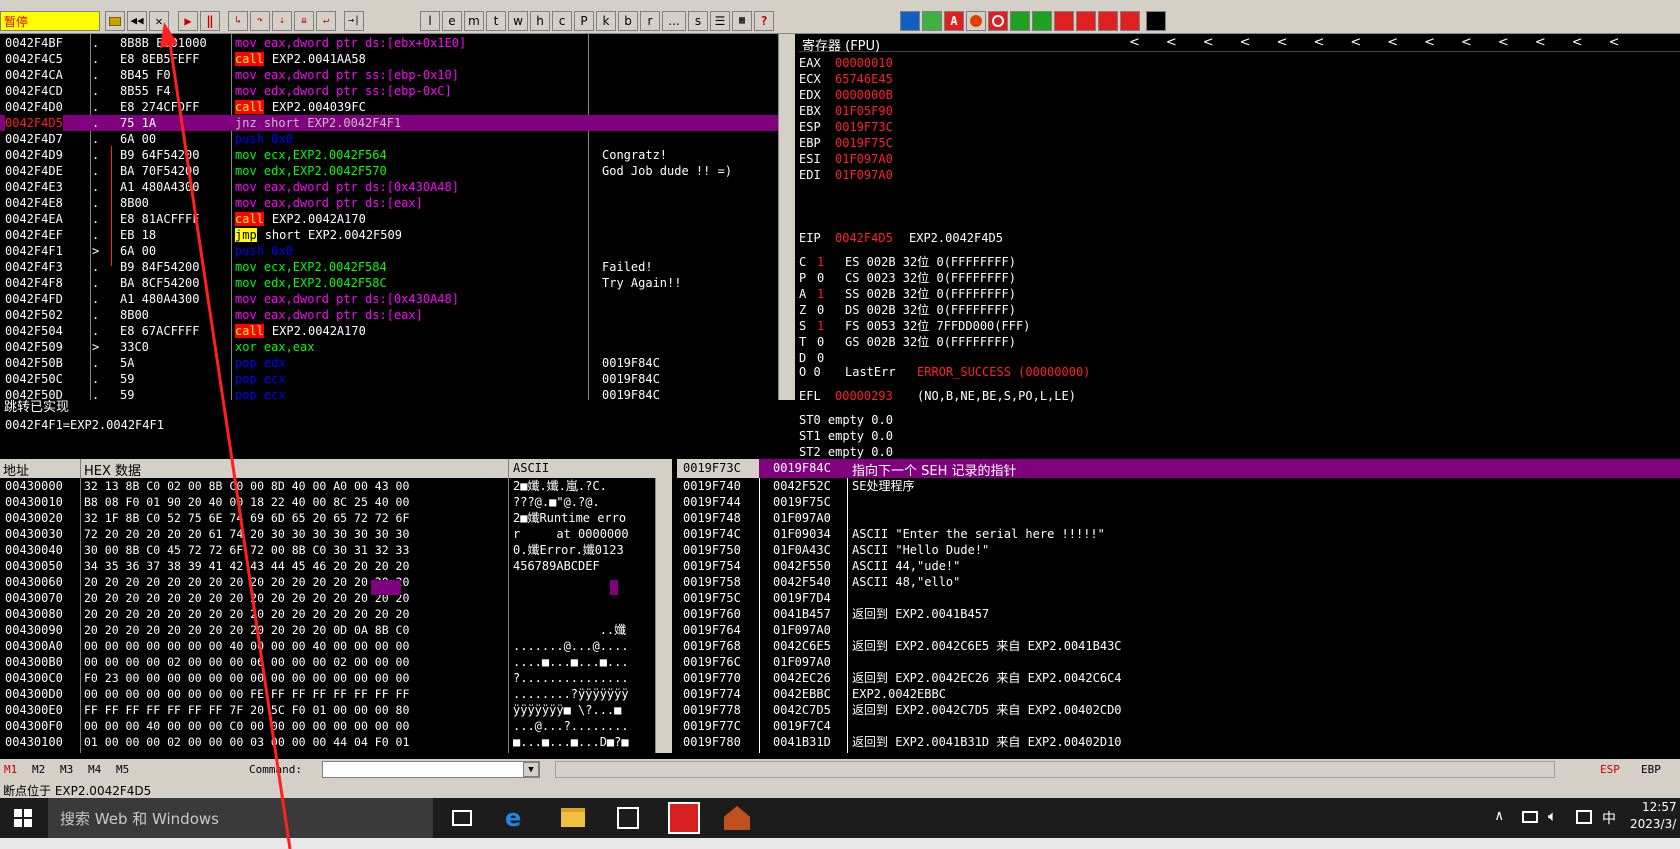  I want to click on edge-icon: e, so click(513, 818).